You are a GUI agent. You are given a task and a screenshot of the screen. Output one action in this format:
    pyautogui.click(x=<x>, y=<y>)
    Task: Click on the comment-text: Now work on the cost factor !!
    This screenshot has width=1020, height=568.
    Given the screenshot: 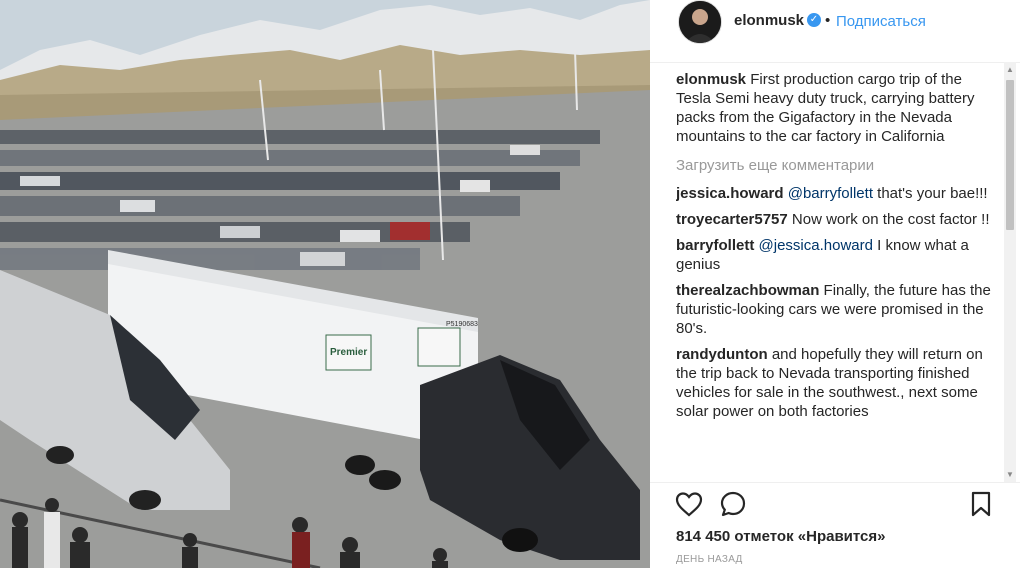 What is the action you would take?
    pyautogui.click(x=890, y=219)
    